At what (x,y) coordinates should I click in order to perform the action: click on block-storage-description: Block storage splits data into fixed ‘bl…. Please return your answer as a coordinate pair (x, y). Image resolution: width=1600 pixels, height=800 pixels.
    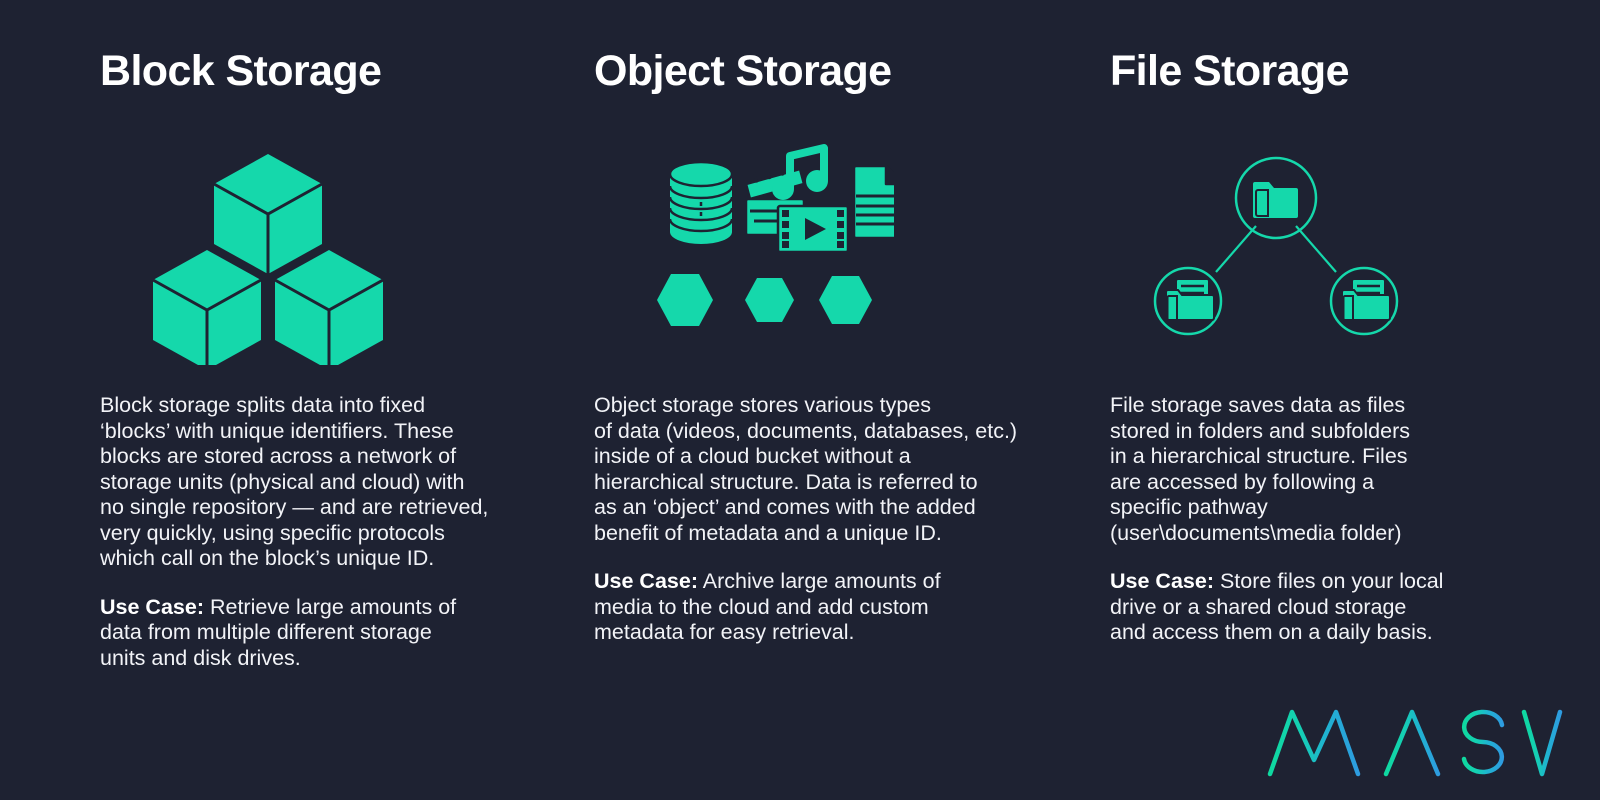
    Looking at the image, I should click on (294, 481).